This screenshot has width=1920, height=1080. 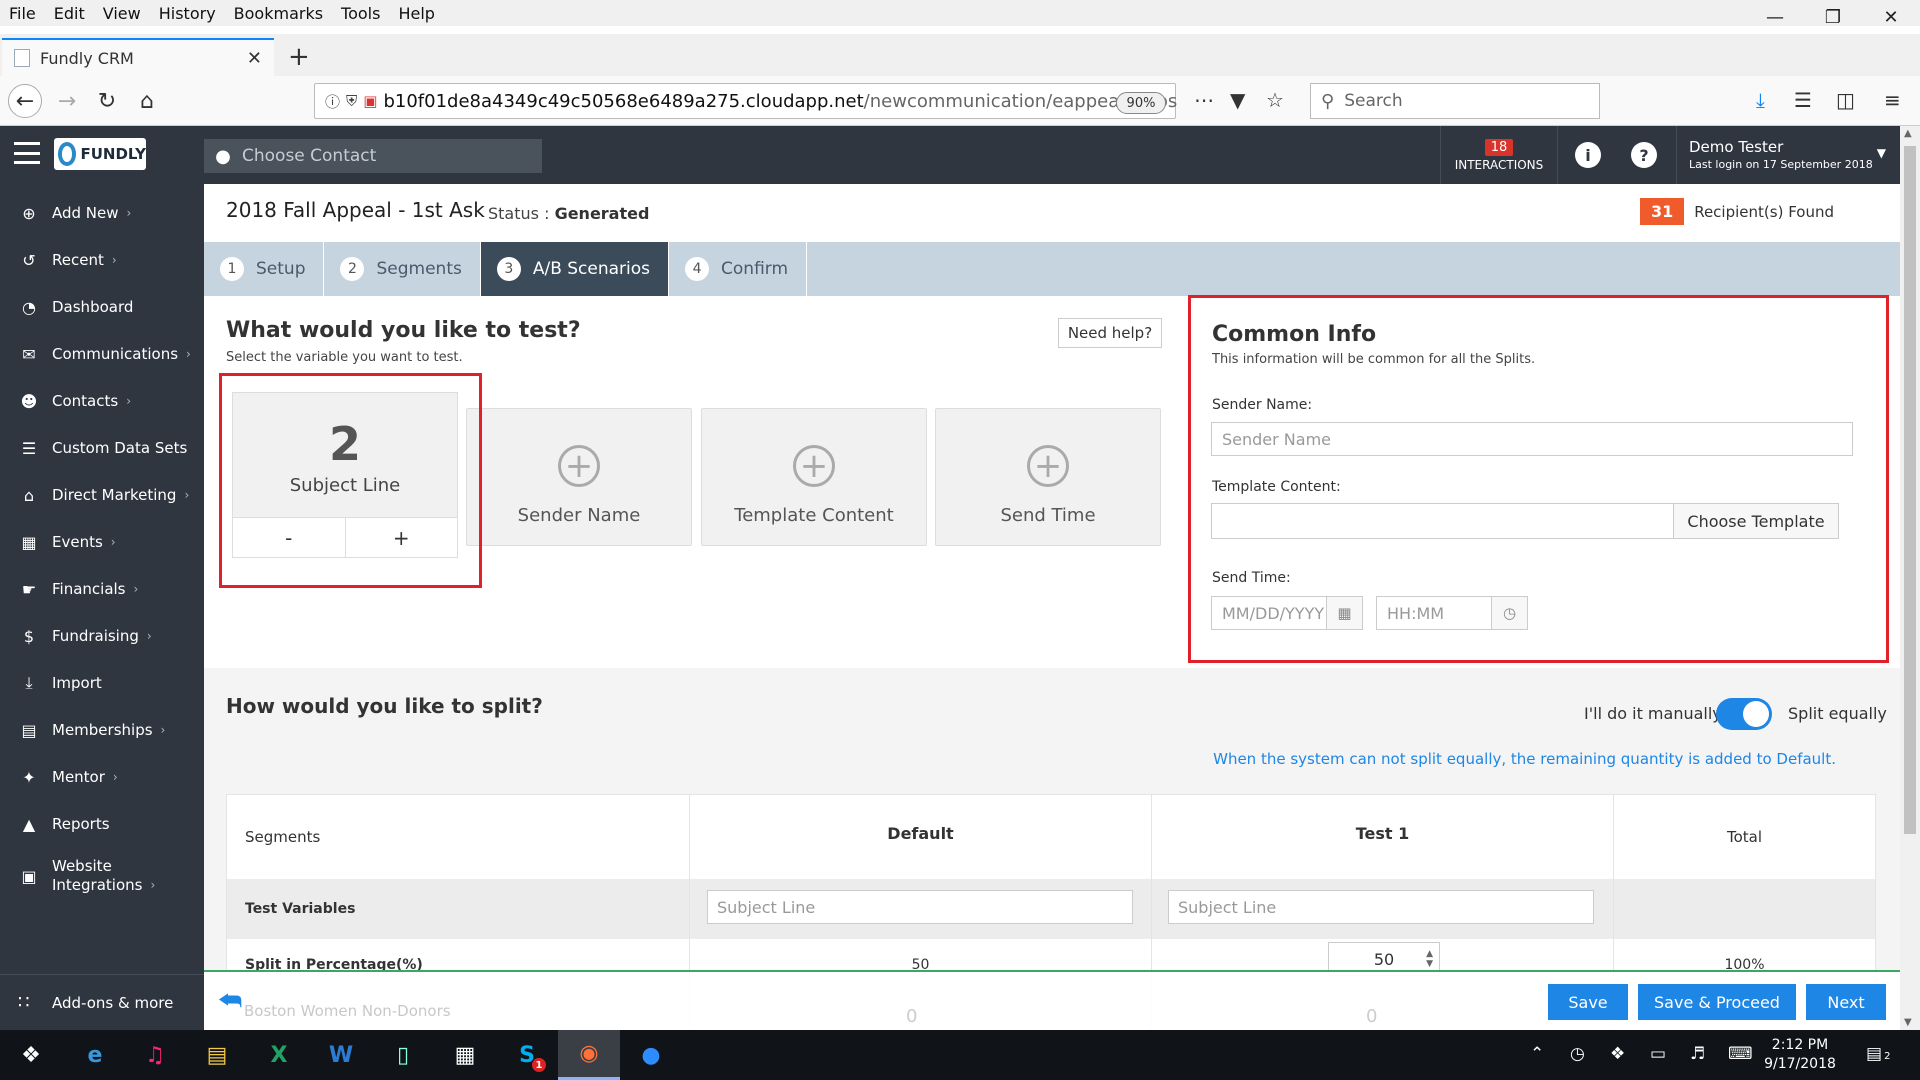 What do you see at coordinates (1775, 17) in the screenshot?
I see `minimize-icon: —` at bounding box center [1775, 17].